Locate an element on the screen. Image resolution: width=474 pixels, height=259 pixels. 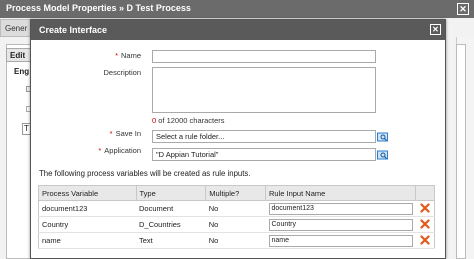
cell-rule-input-name: document123 is located at coordinates (340, 208).